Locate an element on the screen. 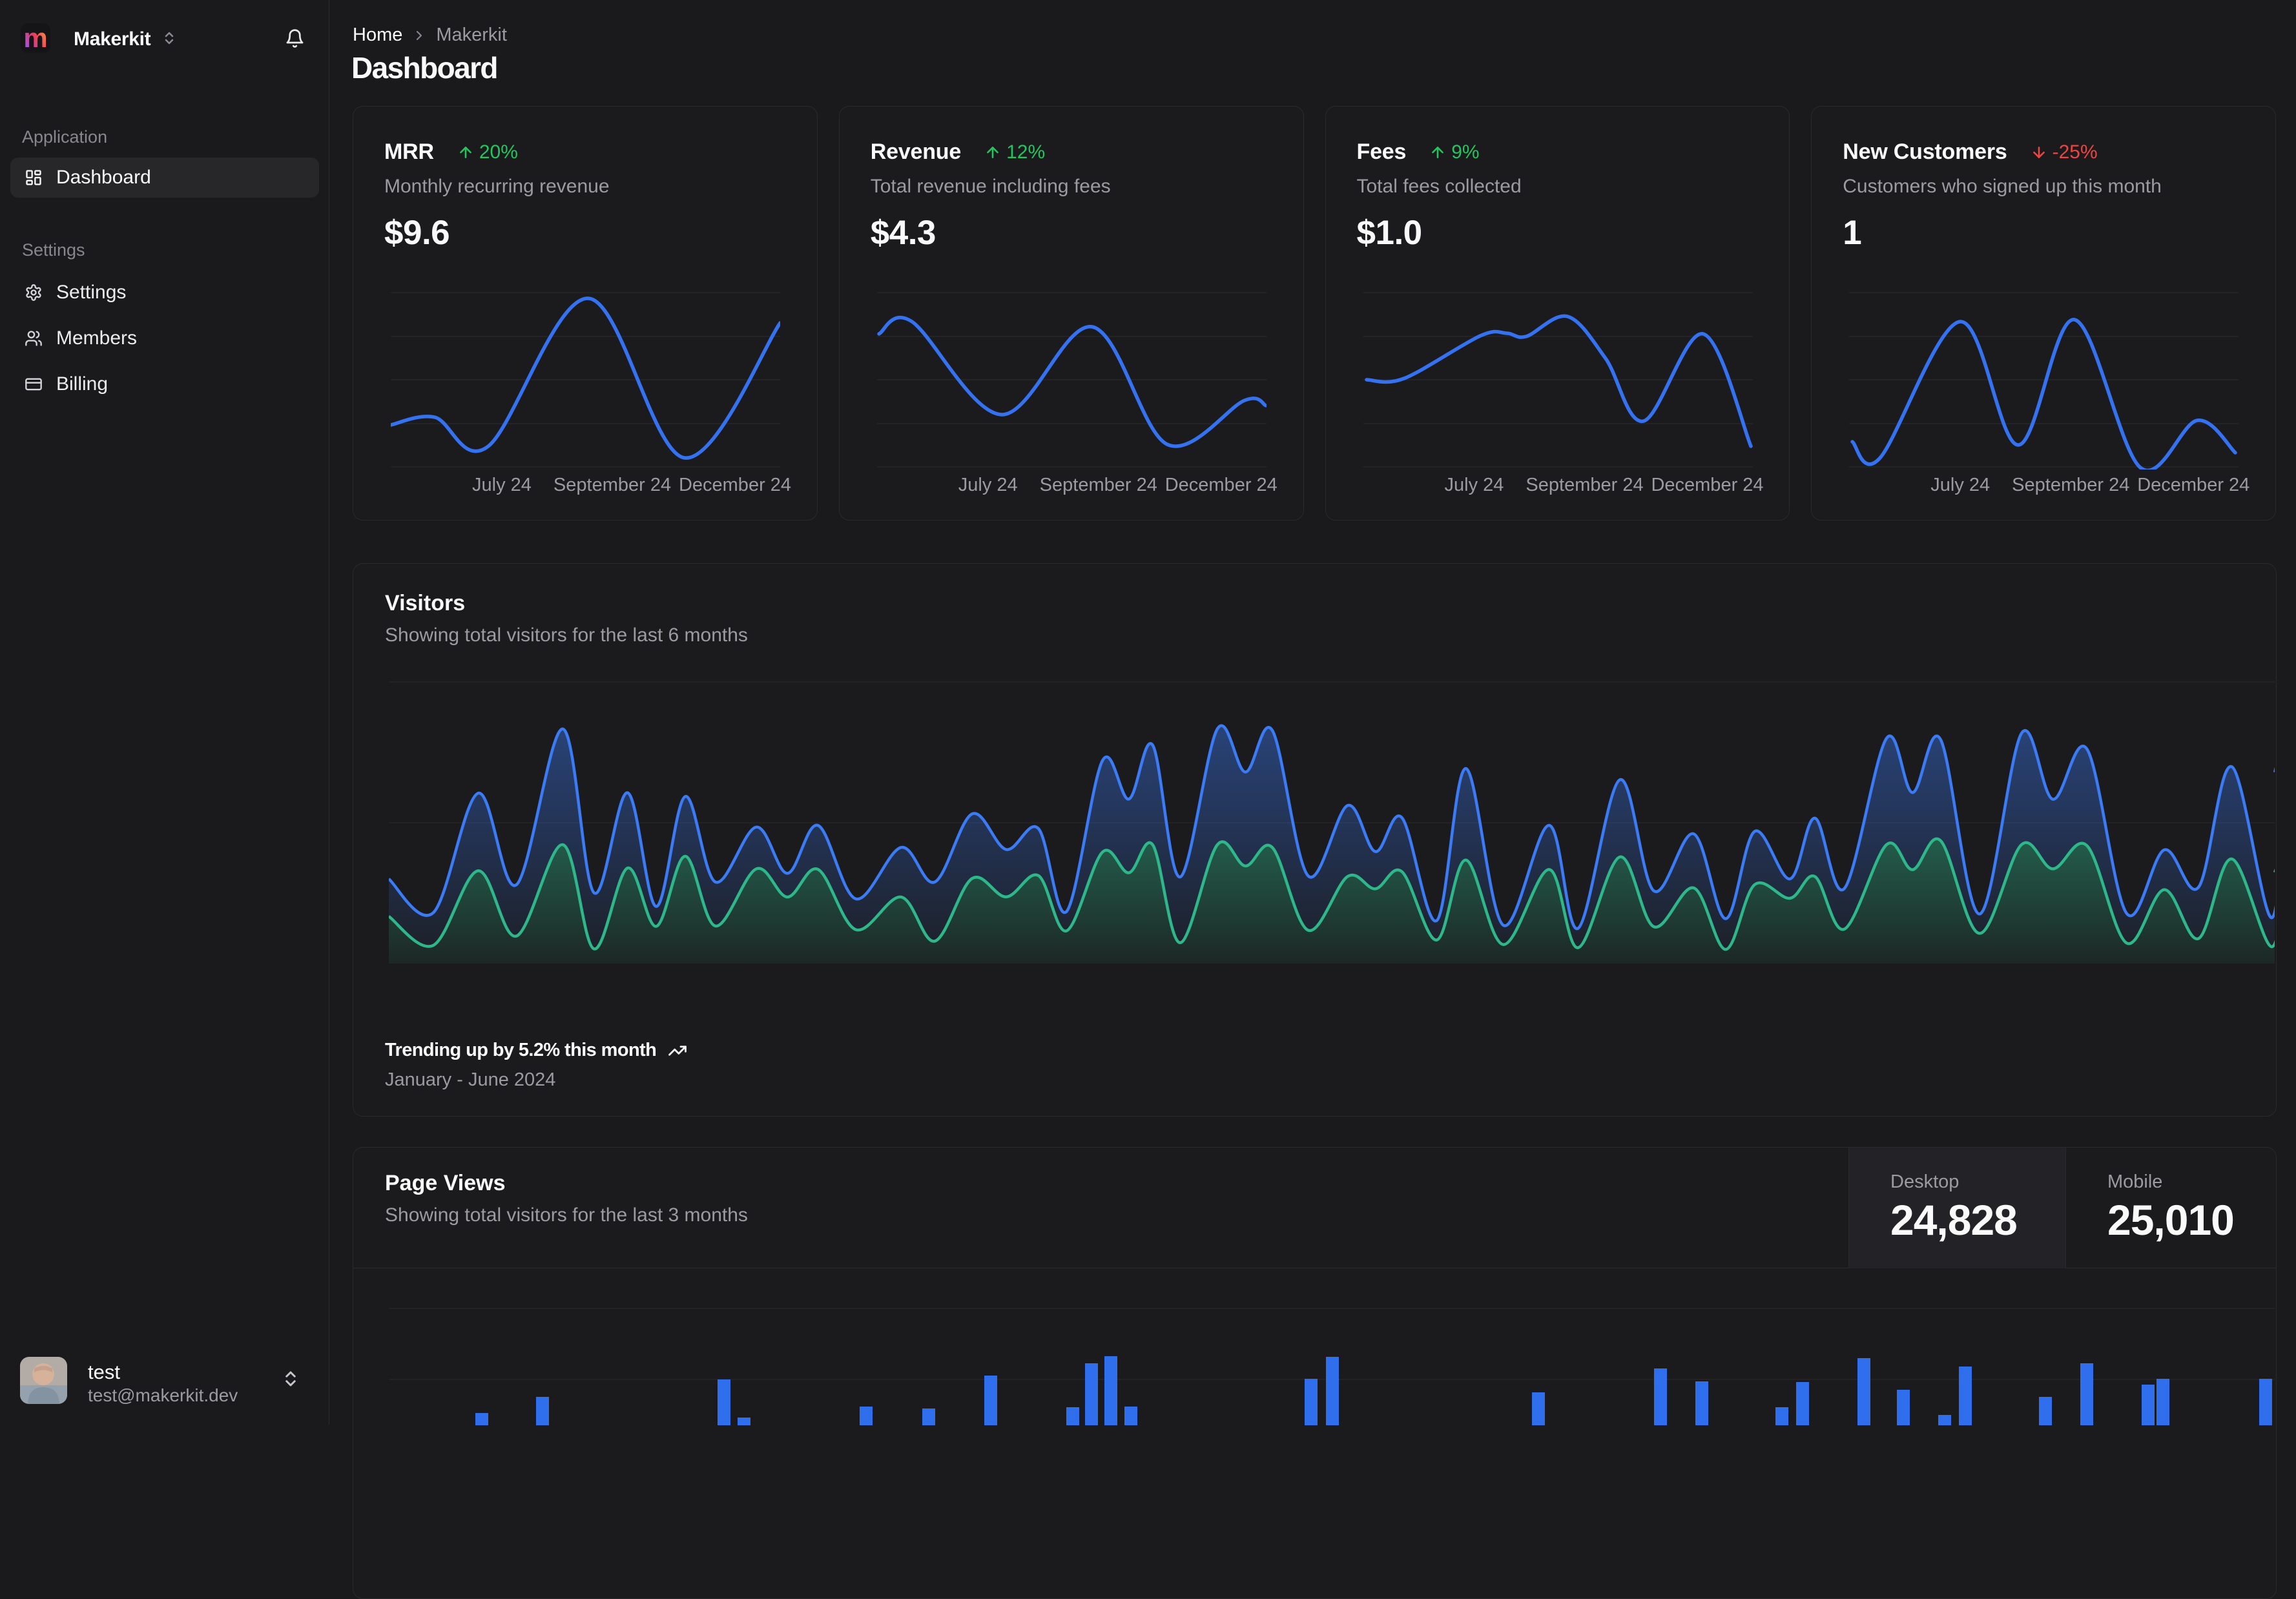 The width and height of the screenshot is (2296, 1599). svg-text: m is located at coordinates (35, 38).